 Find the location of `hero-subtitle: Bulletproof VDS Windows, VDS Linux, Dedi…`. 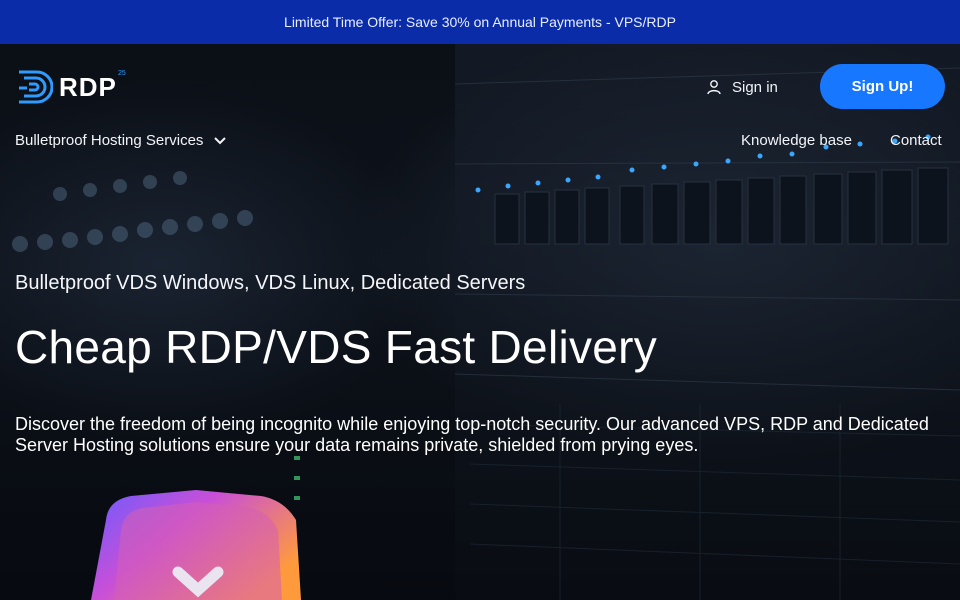

hero-subtitle: Bulletproof VDS Windows, VDS Linux, Dedi… is located at coordinates (270, 283).